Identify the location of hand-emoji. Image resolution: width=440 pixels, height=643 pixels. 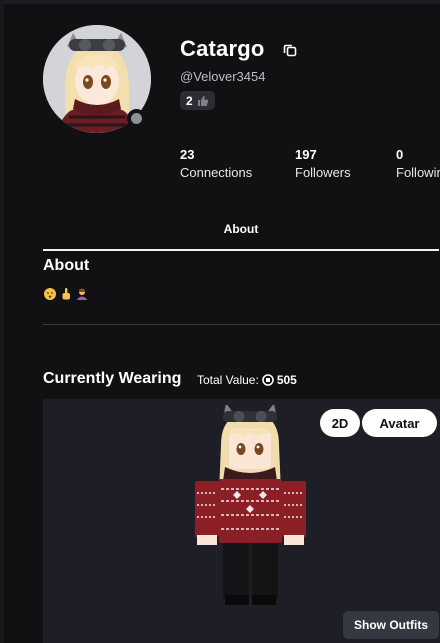
(66, 294).